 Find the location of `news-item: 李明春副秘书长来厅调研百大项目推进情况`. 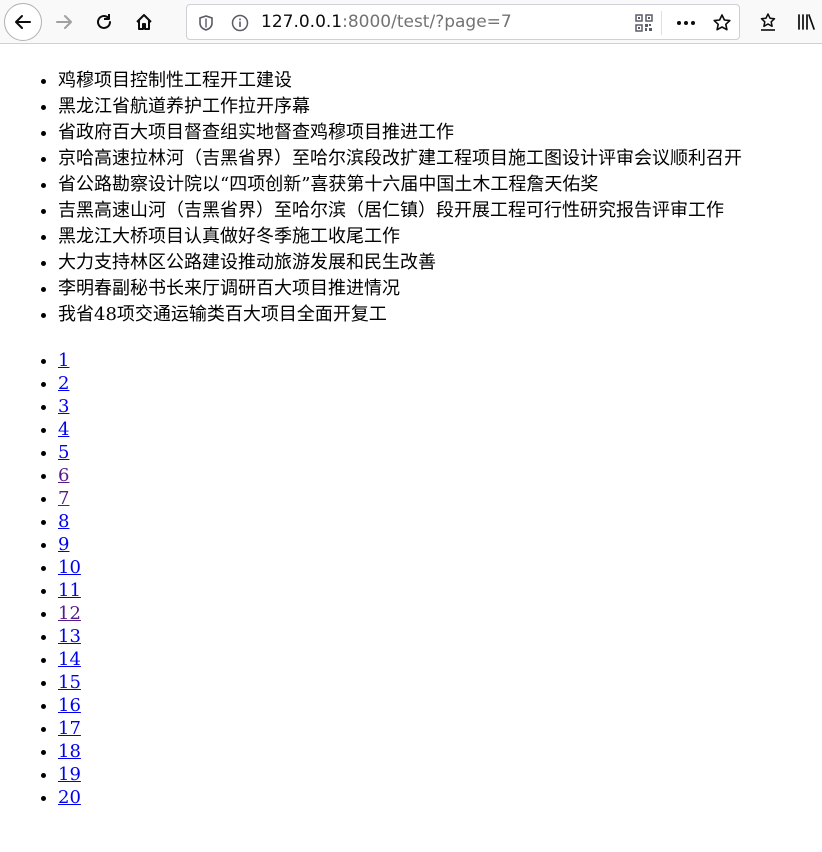

news-item: 李明春副秘书长来厅调研百大项目推进情况 is located at coordinates (440, 289).